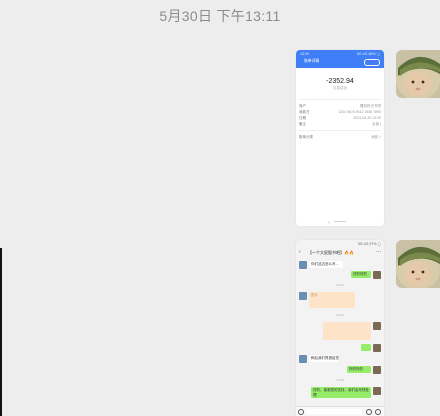 The height and width of the screenshot is (416, 440). Describe the element at coordinates (306, 137) in the screenshot. I see `detail-label: 账单分类` at that location.